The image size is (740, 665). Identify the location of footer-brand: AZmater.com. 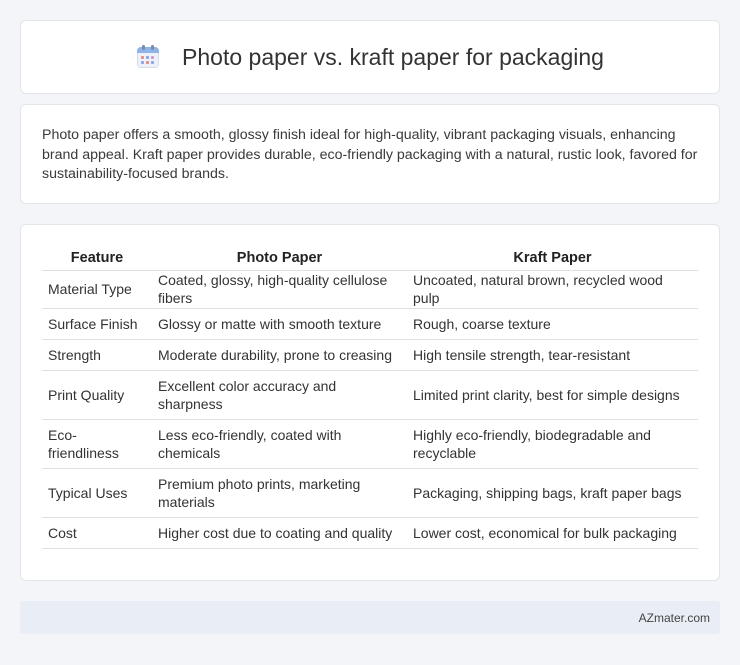
(674, 617).